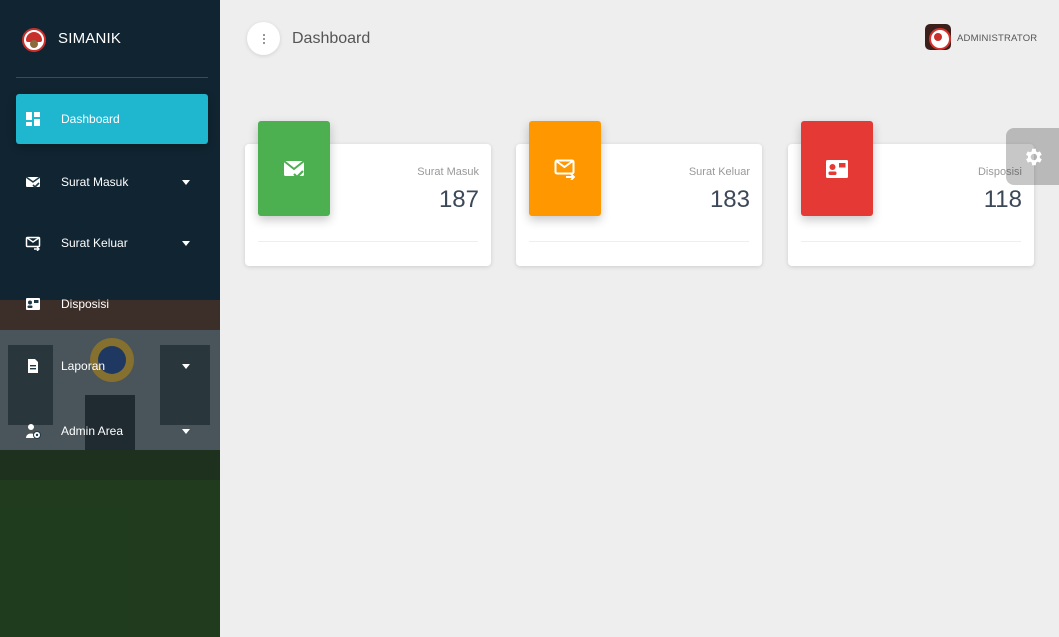  What do you see at coordinates (997, 38) in the screenshot?
I see `user-menu: ADMINISTRATOR` at bounding box center [997, 38].